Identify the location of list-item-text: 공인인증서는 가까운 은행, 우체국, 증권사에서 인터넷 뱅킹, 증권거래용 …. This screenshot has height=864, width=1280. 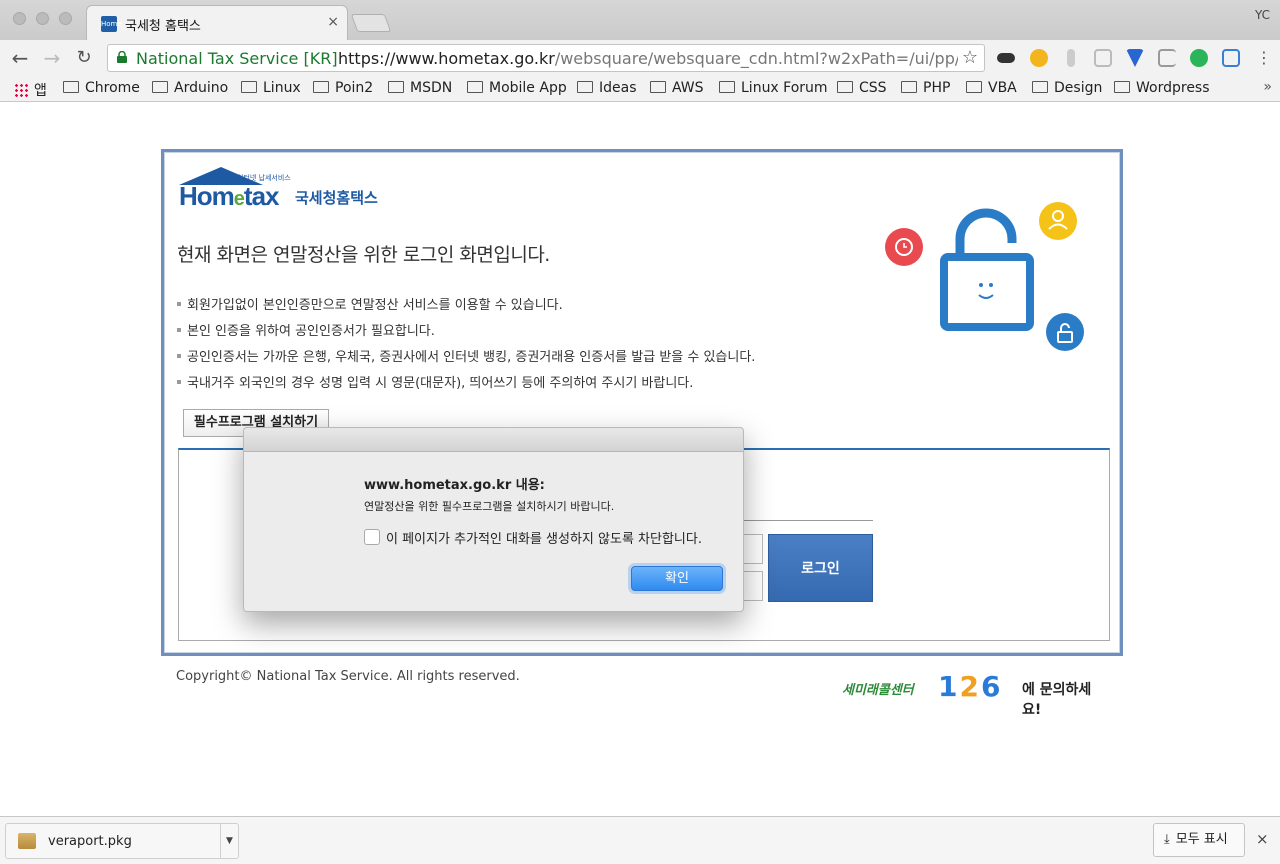
(471, 357).